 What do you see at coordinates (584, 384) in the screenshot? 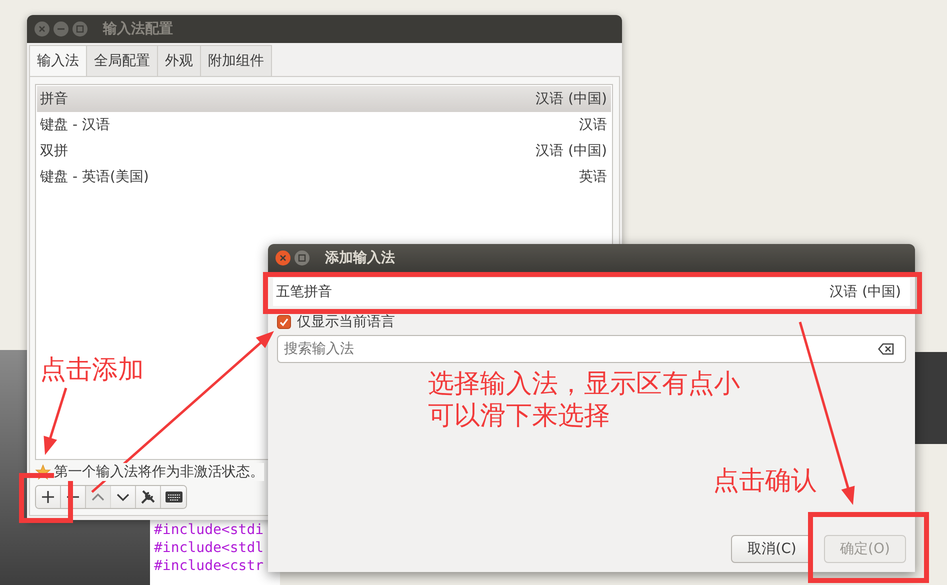
I see `annotation-text: 选择输入法，显示区有点小` at bounding box center [584, 384].